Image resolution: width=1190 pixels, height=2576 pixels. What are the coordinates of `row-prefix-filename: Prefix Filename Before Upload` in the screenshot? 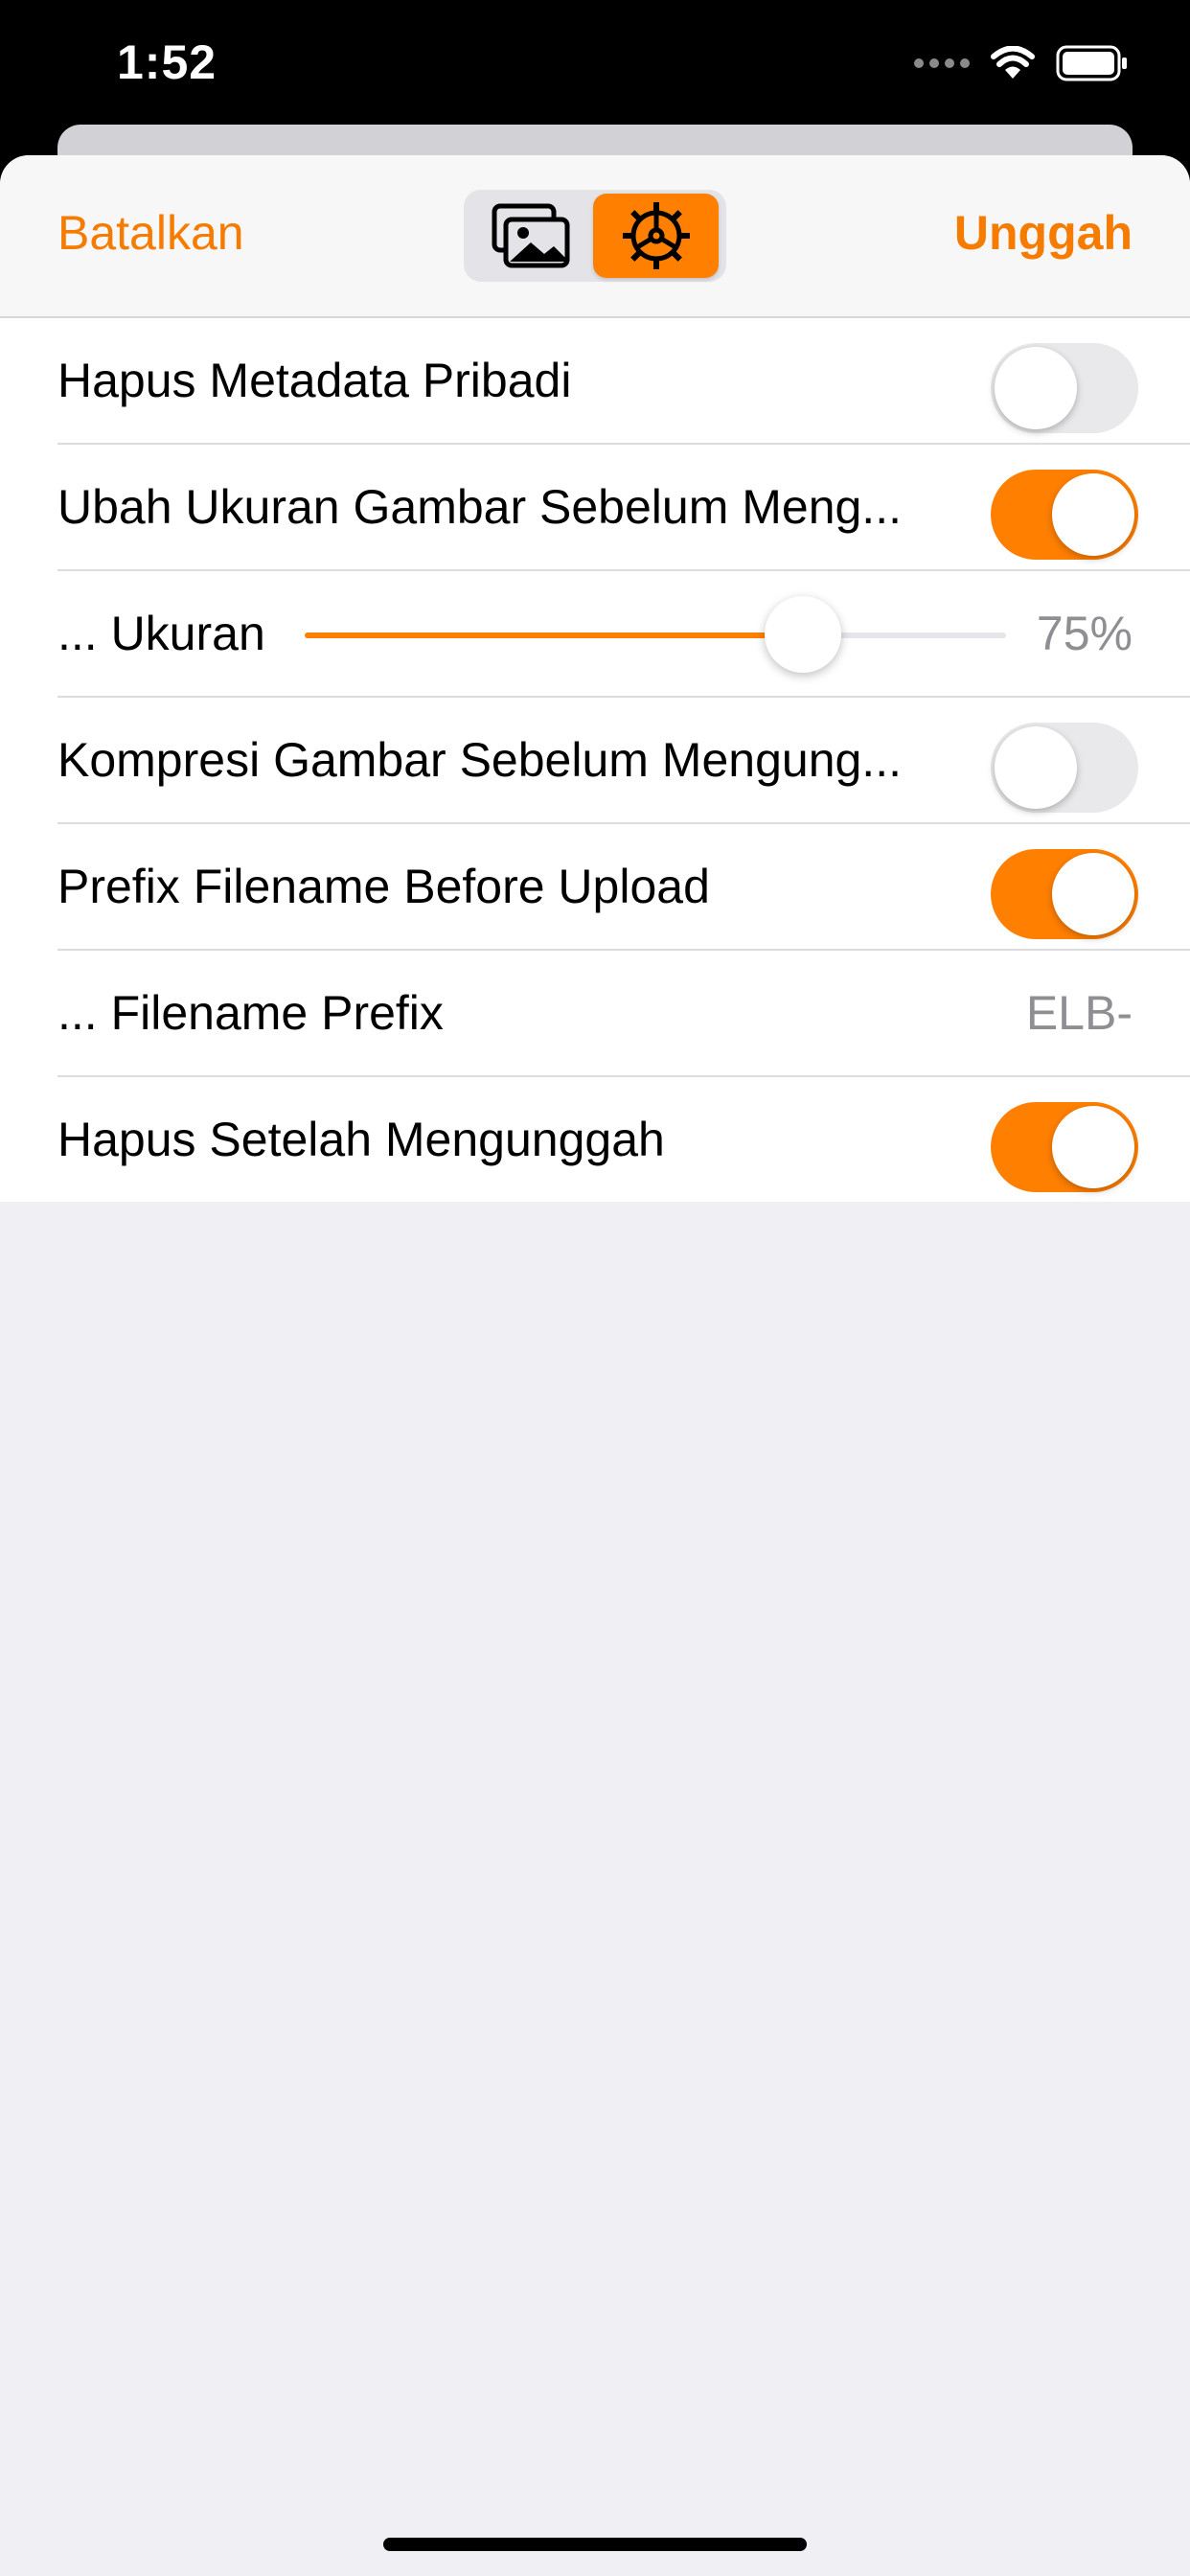 It's located at (623, 887).